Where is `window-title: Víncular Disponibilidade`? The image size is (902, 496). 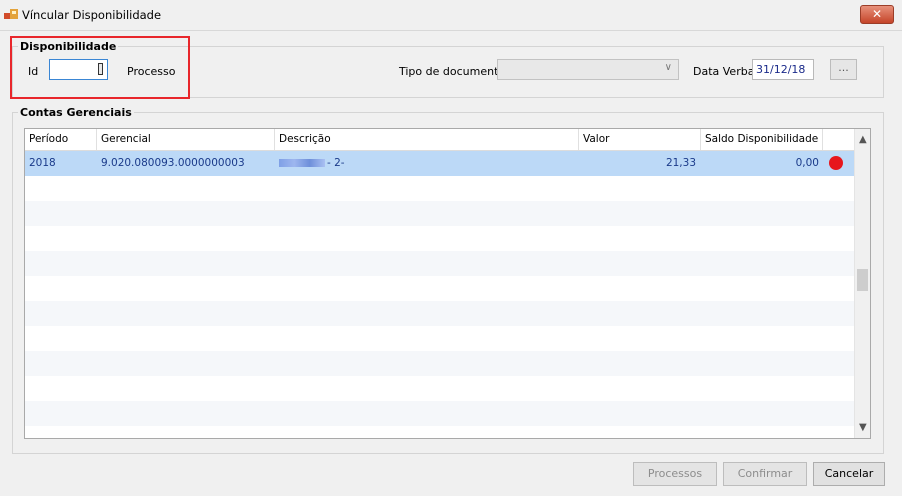 window-title: Víncular Disponibilidade is located at coordinates (92, 15).